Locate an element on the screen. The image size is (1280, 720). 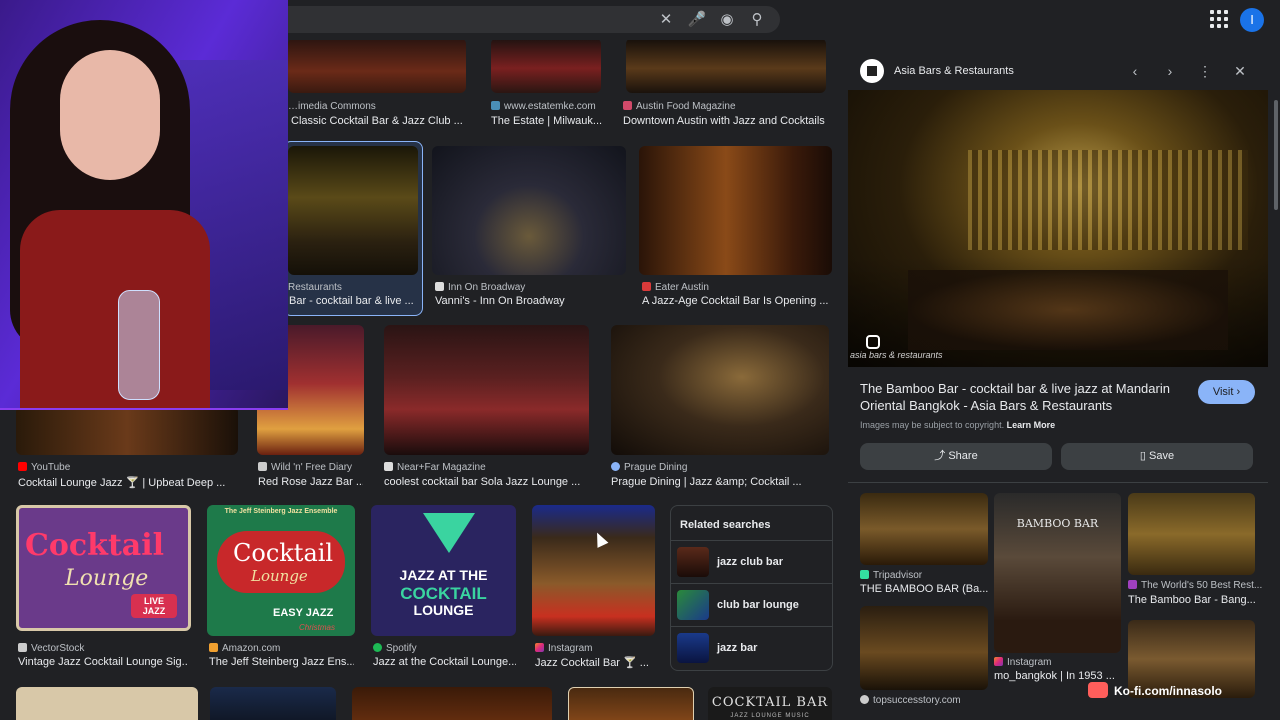
related-search-label: jazz club bar is located at coordinates (750, 562).